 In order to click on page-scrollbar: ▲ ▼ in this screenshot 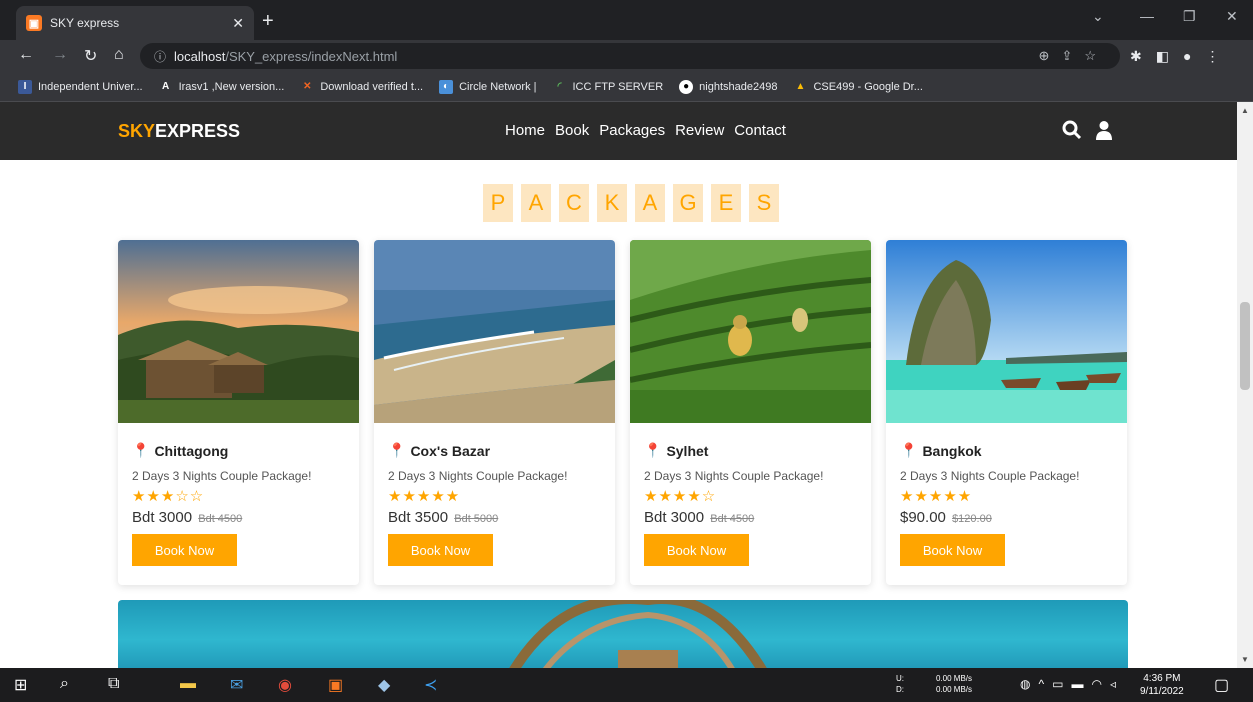, I will do `click(1245, 385)`.